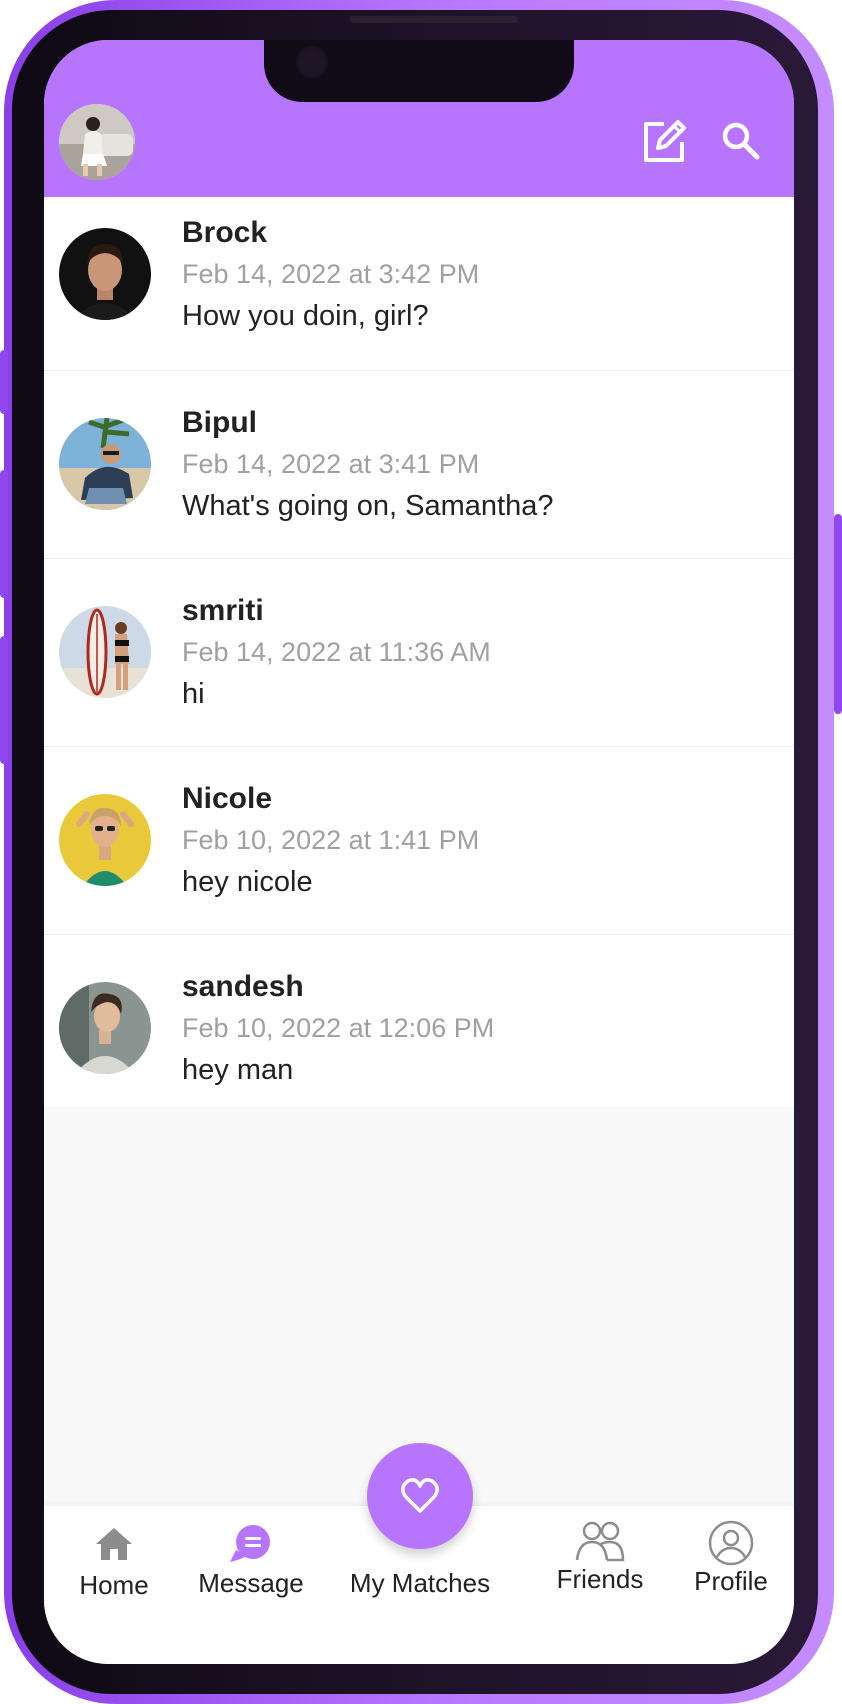 This screenshot has height=1704, width=842. I want to click on my-matches-button, so click(420, 1496).